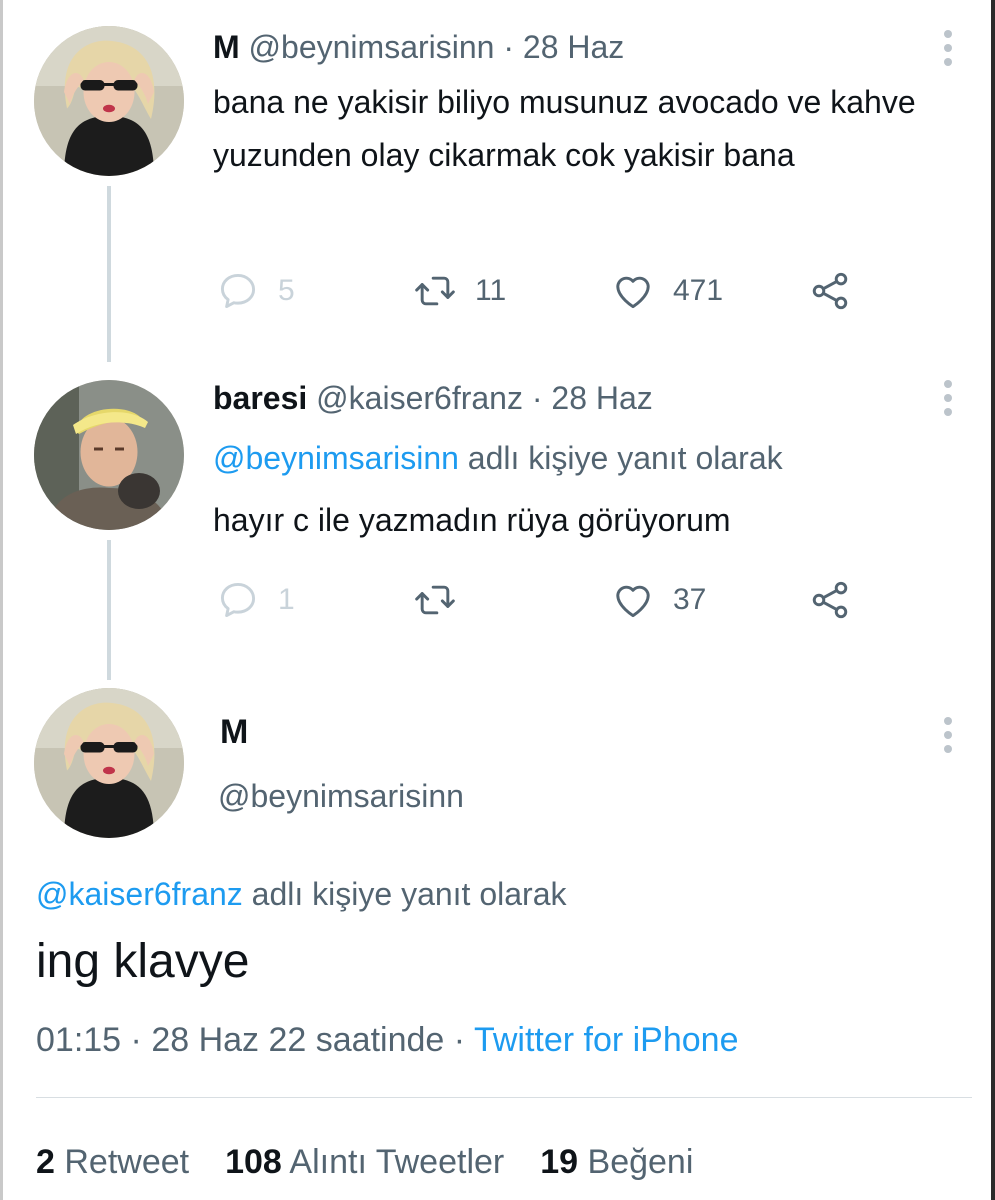 This screenshot has width=995, height=1200. What do you see at coordinates (491, 290) in the screenshot?
I see `retweet-count: 11` at bounding box center [491, 290].